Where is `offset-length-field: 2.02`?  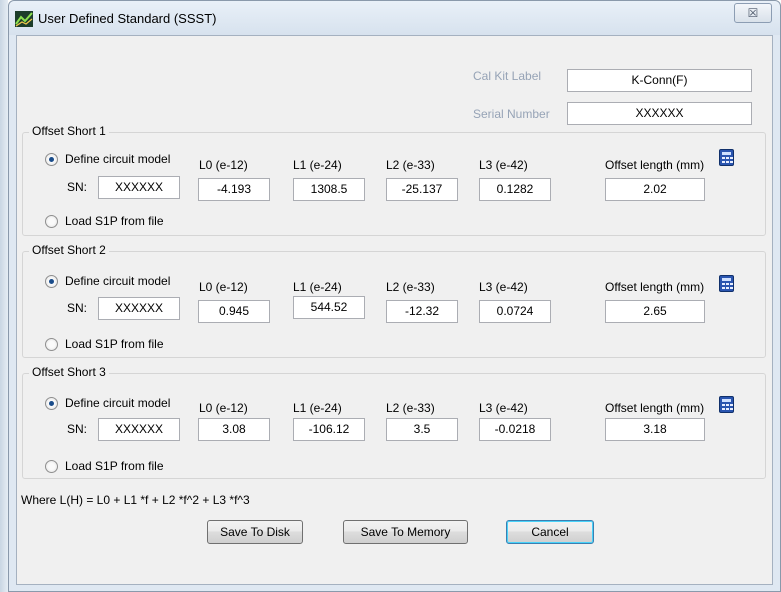 offset-length-field: 2.02 is located at coordinates (655, 189).